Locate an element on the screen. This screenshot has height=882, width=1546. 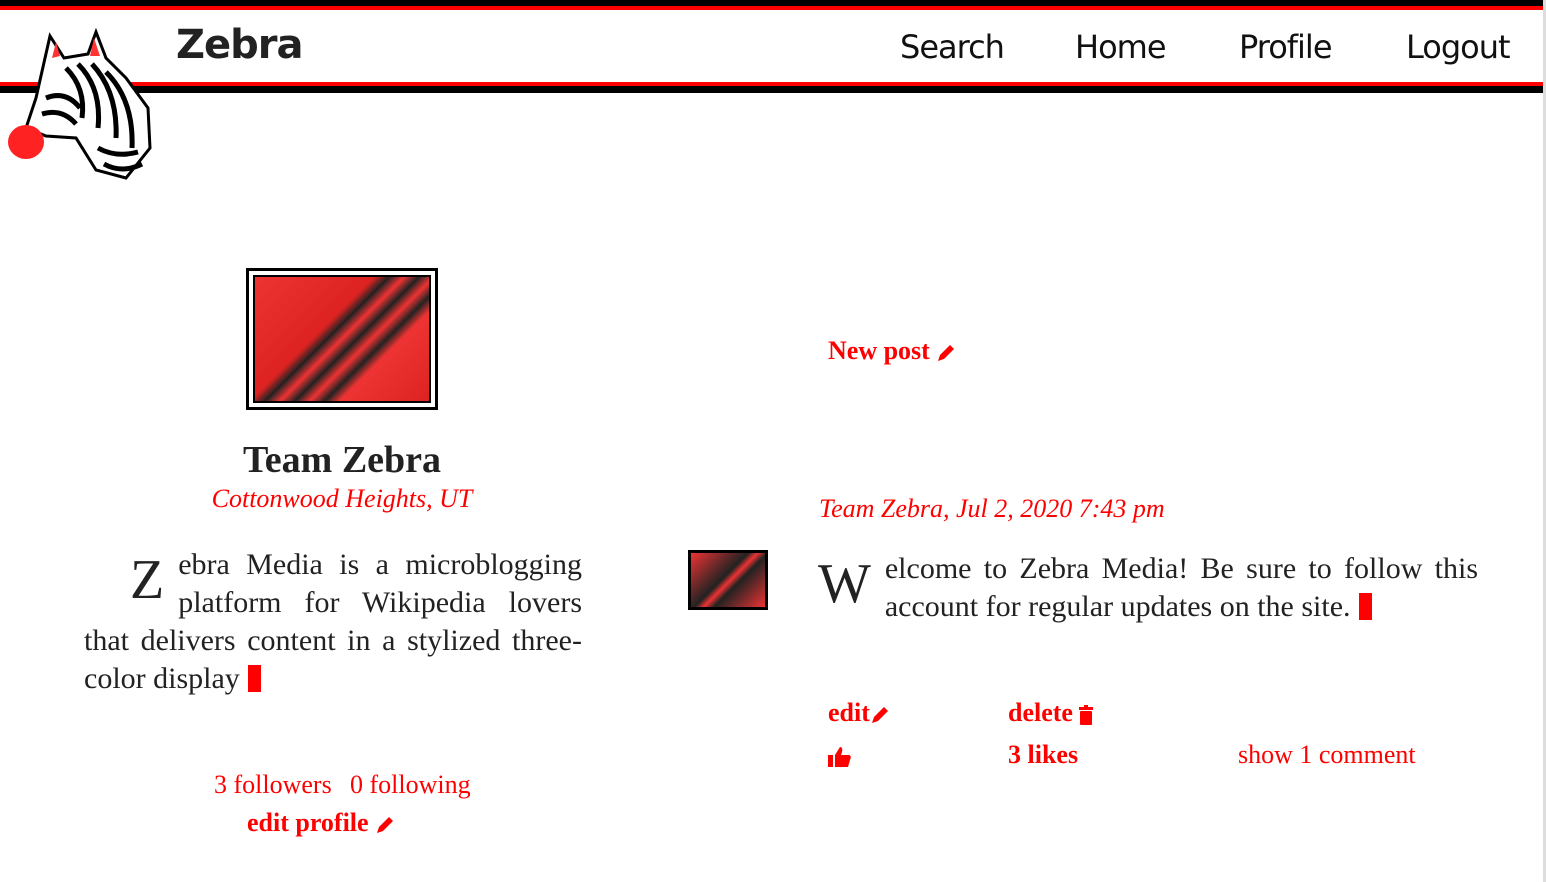
like-button is located at coordinates (840, 755).